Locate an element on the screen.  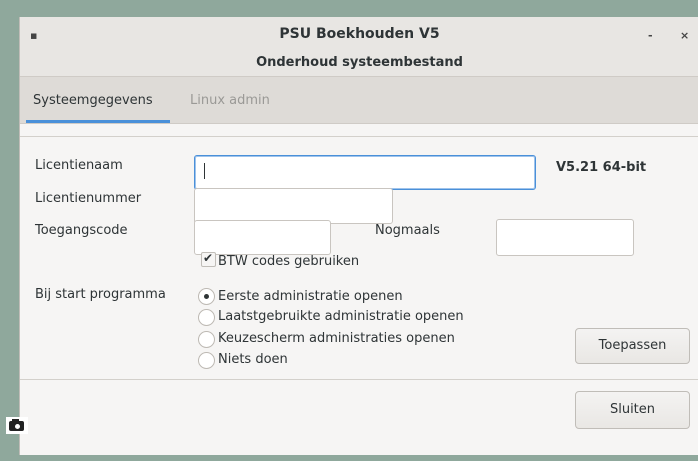
licentienaam-label: Licentienaam is located at coordinates (79, 165).